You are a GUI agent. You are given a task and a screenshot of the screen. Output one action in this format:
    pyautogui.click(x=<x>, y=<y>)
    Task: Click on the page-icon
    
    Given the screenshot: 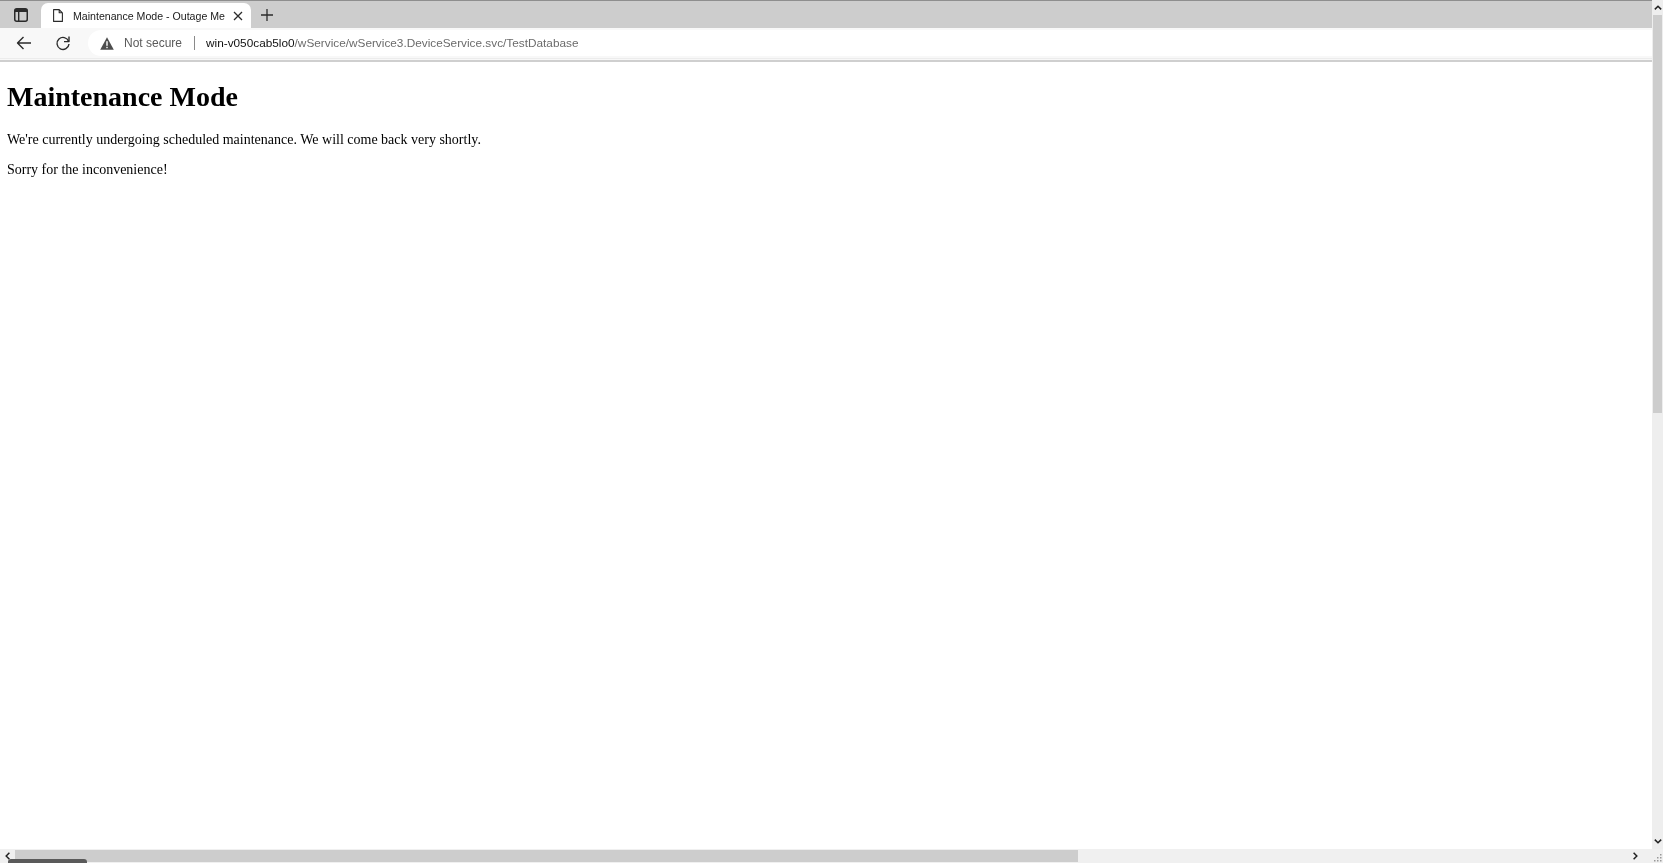 What is the action you would take?
    pyautogui.click(x=58, y=15)
    